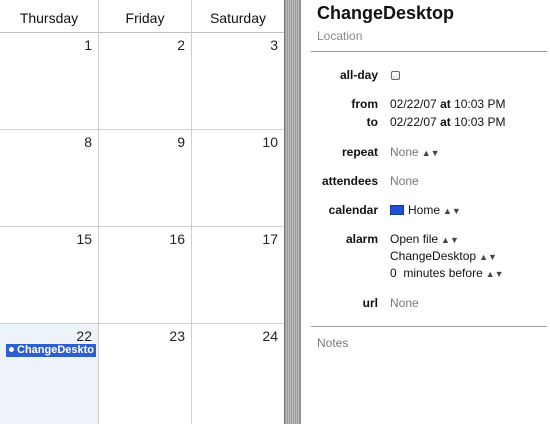 Image resolution: width=550 pixels, height=424 pixels. What do you see at coordinates (238, 178) in the screenshot?
I see `day-cell-10: 10` at bounding box center [238, 178].